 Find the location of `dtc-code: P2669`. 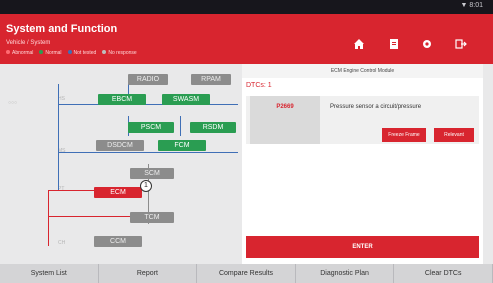

dtc-code: P2669 is located at coordinates (285, 120).